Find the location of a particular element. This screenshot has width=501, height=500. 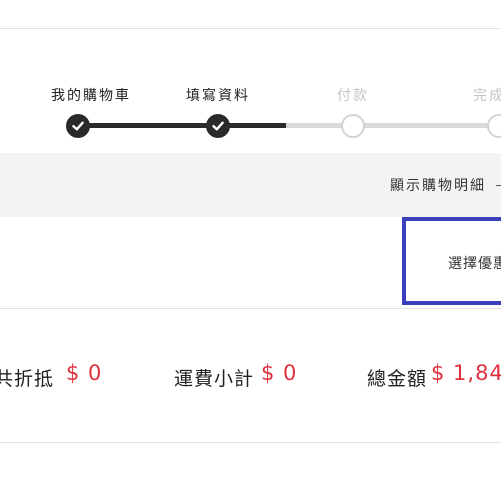

step-node-cart is located at coordinates (78, 126).